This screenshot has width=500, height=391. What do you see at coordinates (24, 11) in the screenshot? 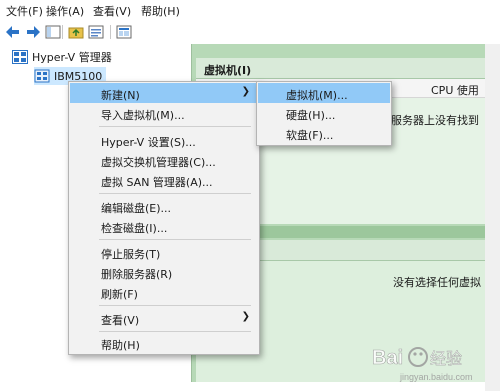
I see `menu-file: 文件(F)` at bounding box center [24, 11].